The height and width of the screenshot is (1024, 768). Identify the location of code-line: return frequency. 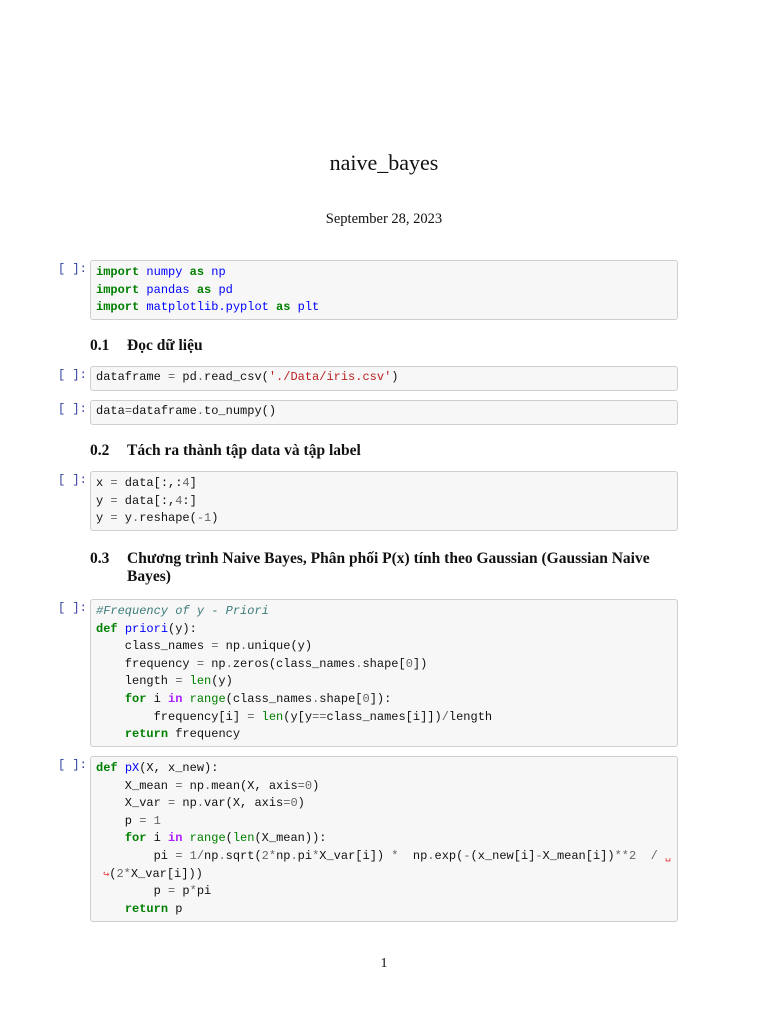
(384, 735).